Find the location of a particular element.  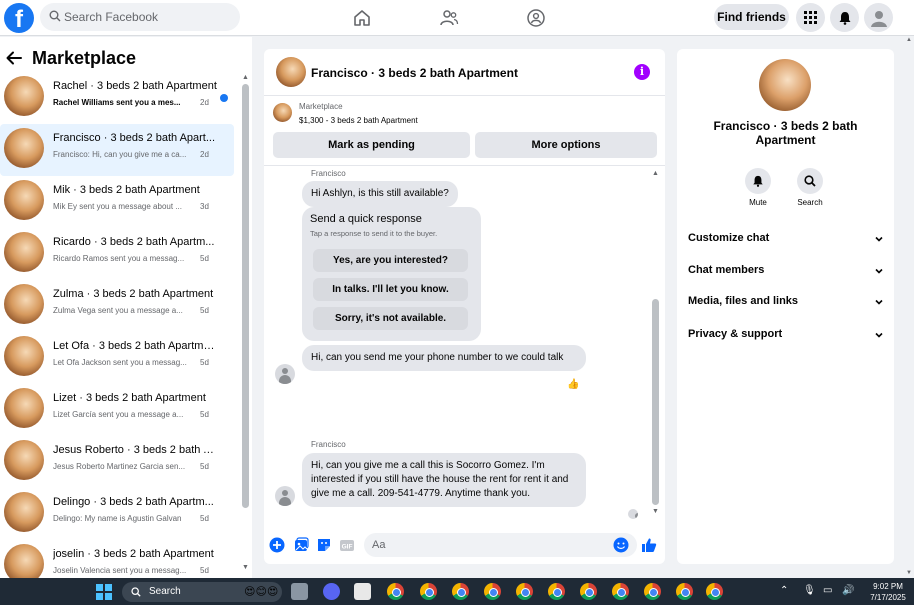

media-files-links-row: Media, files and links is located at coordinates (786, 305).